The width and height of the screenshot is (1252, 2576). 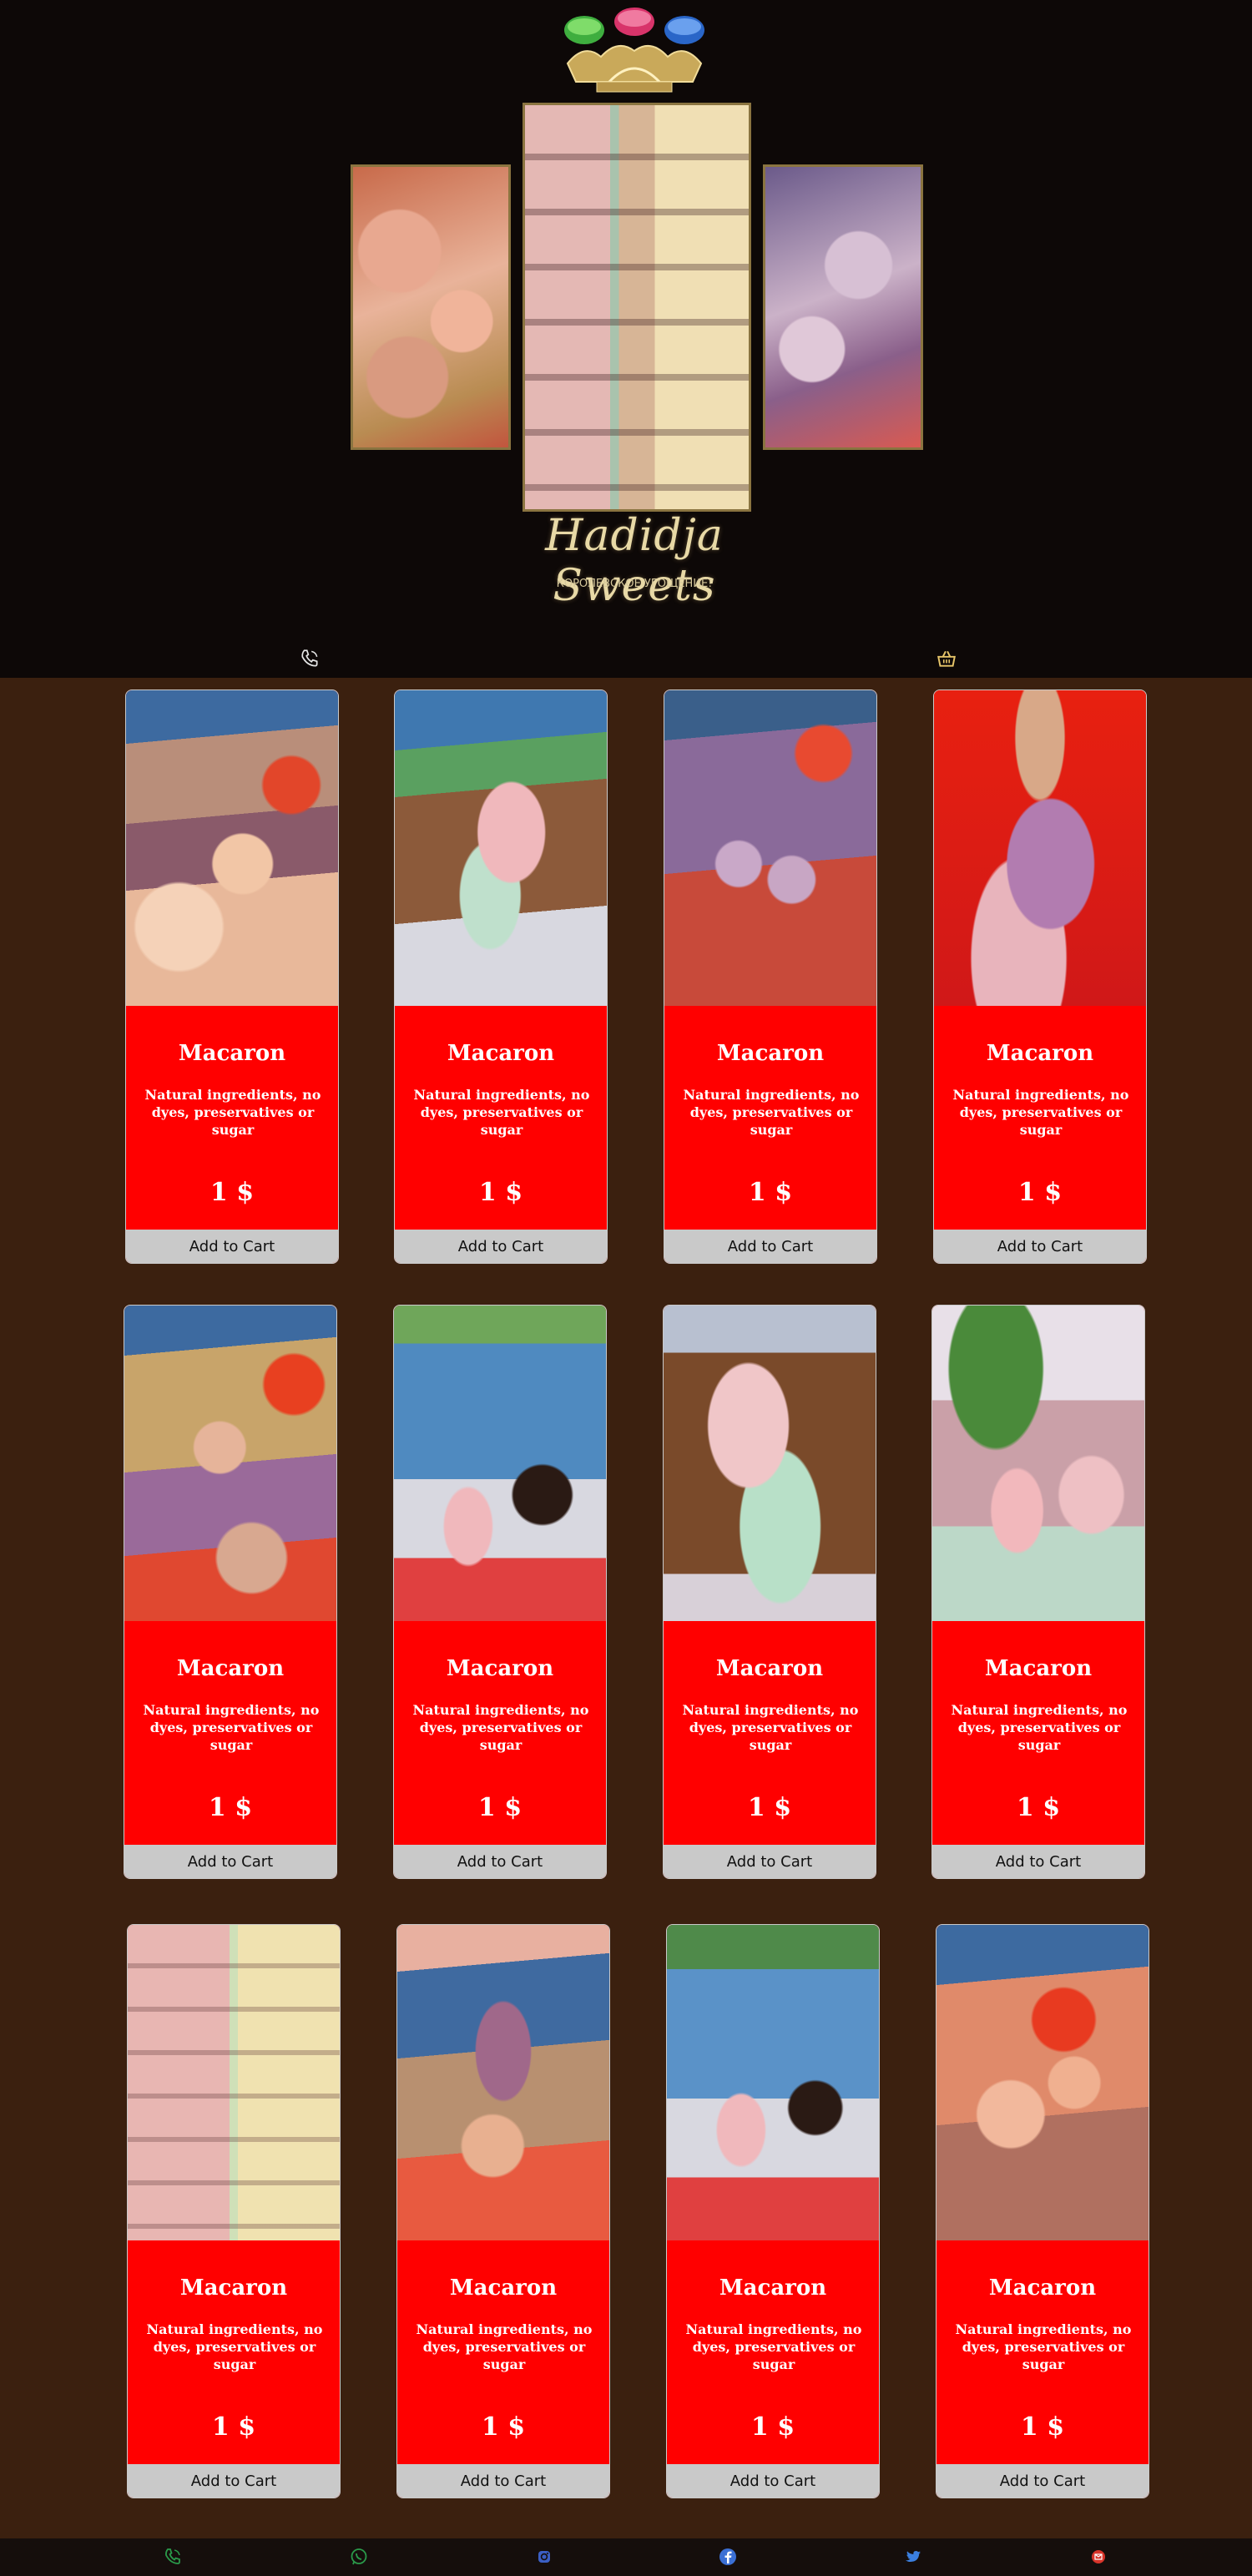 What do you see at coordinates (634, 50) in the screenshot?
I see `crown-logo-icon` at bounding box center [634, 50].